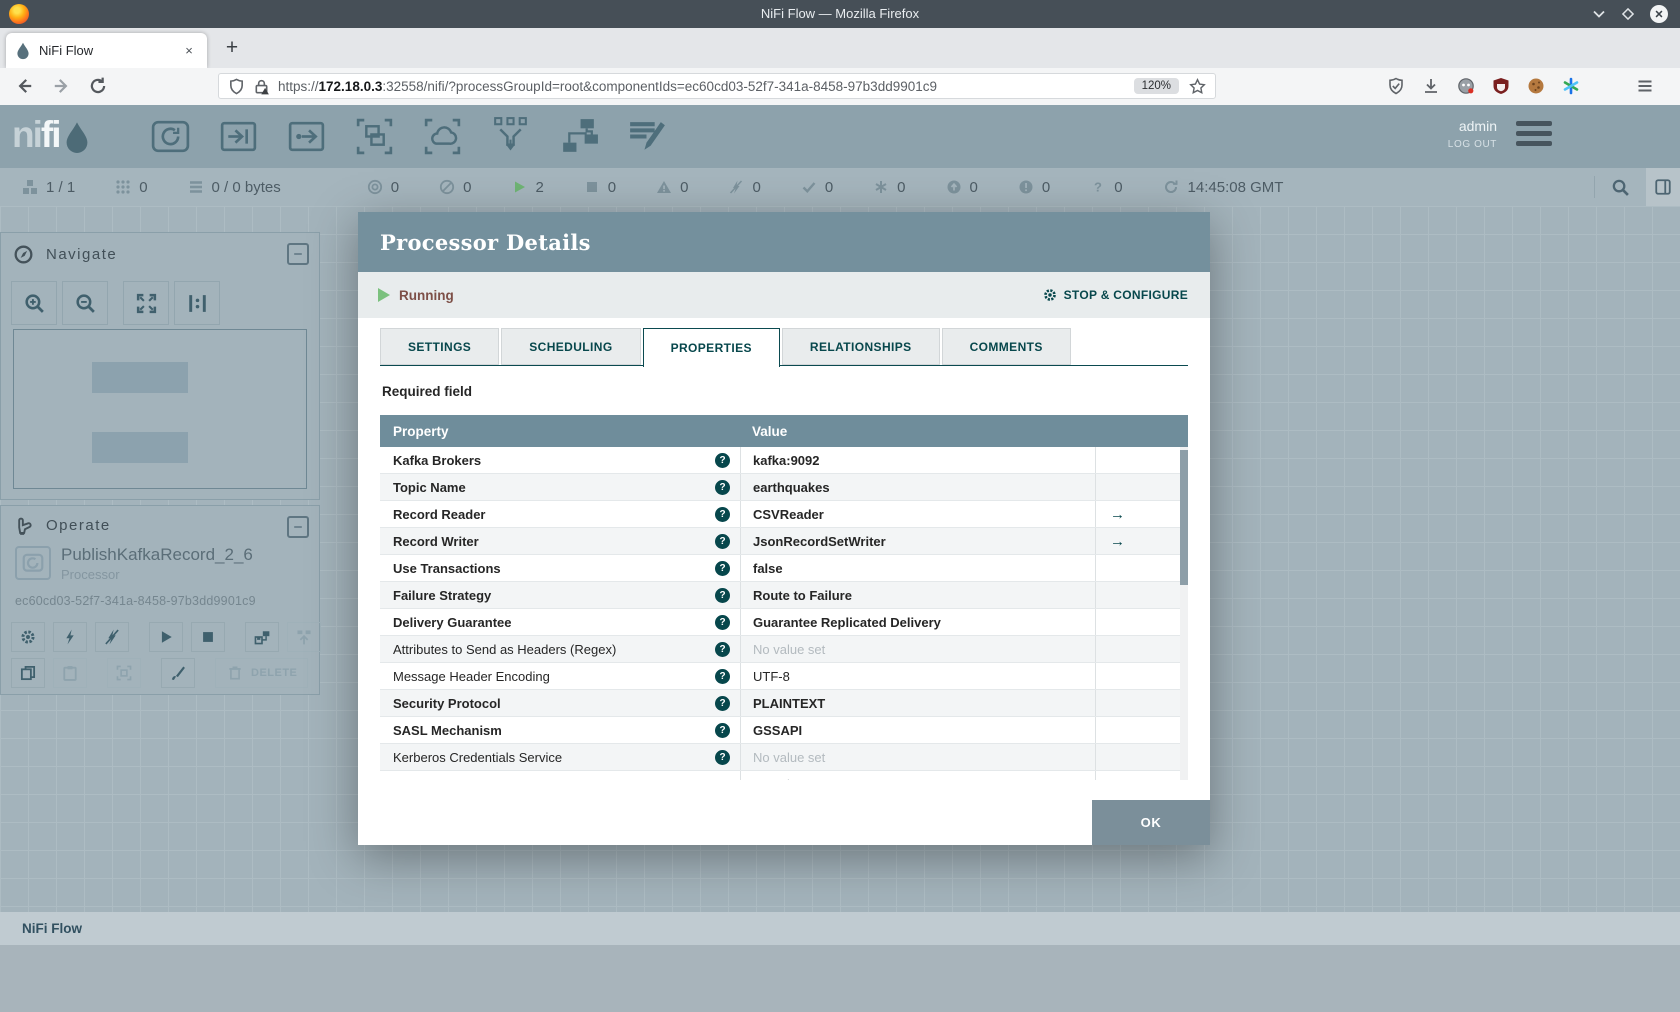 This screenshot has height=1012, width=1680. Describe the element at coordinates (28, 673) in the screenshot. I see `copy-button` at that location.